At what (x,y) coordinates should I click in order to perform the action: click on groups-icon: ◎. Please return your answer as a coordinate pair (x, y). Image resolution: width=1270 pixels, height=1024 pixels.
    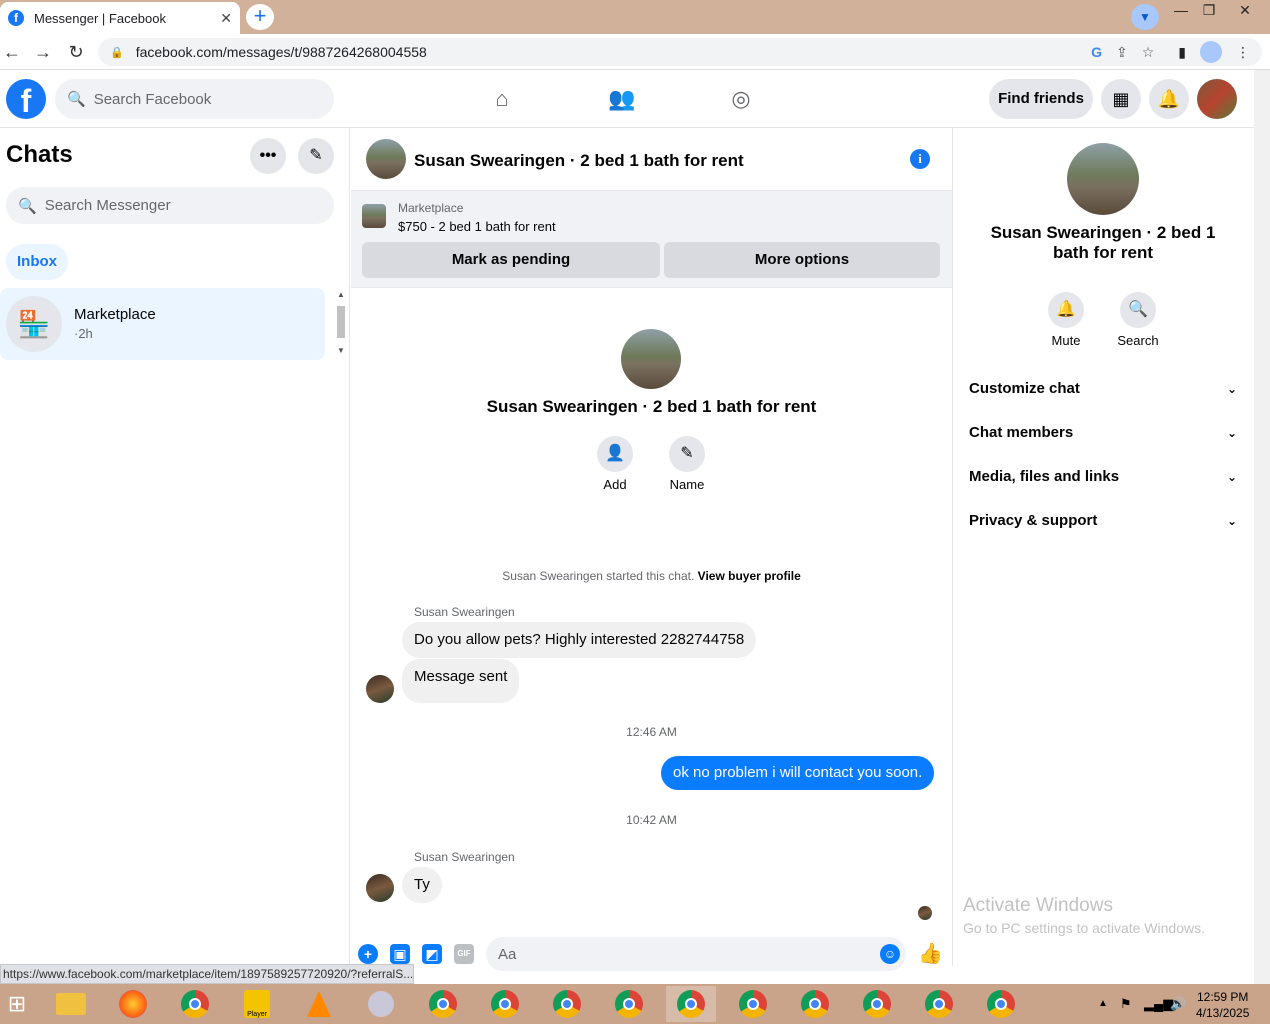
    Looking at the image, I should click on (741, 99).